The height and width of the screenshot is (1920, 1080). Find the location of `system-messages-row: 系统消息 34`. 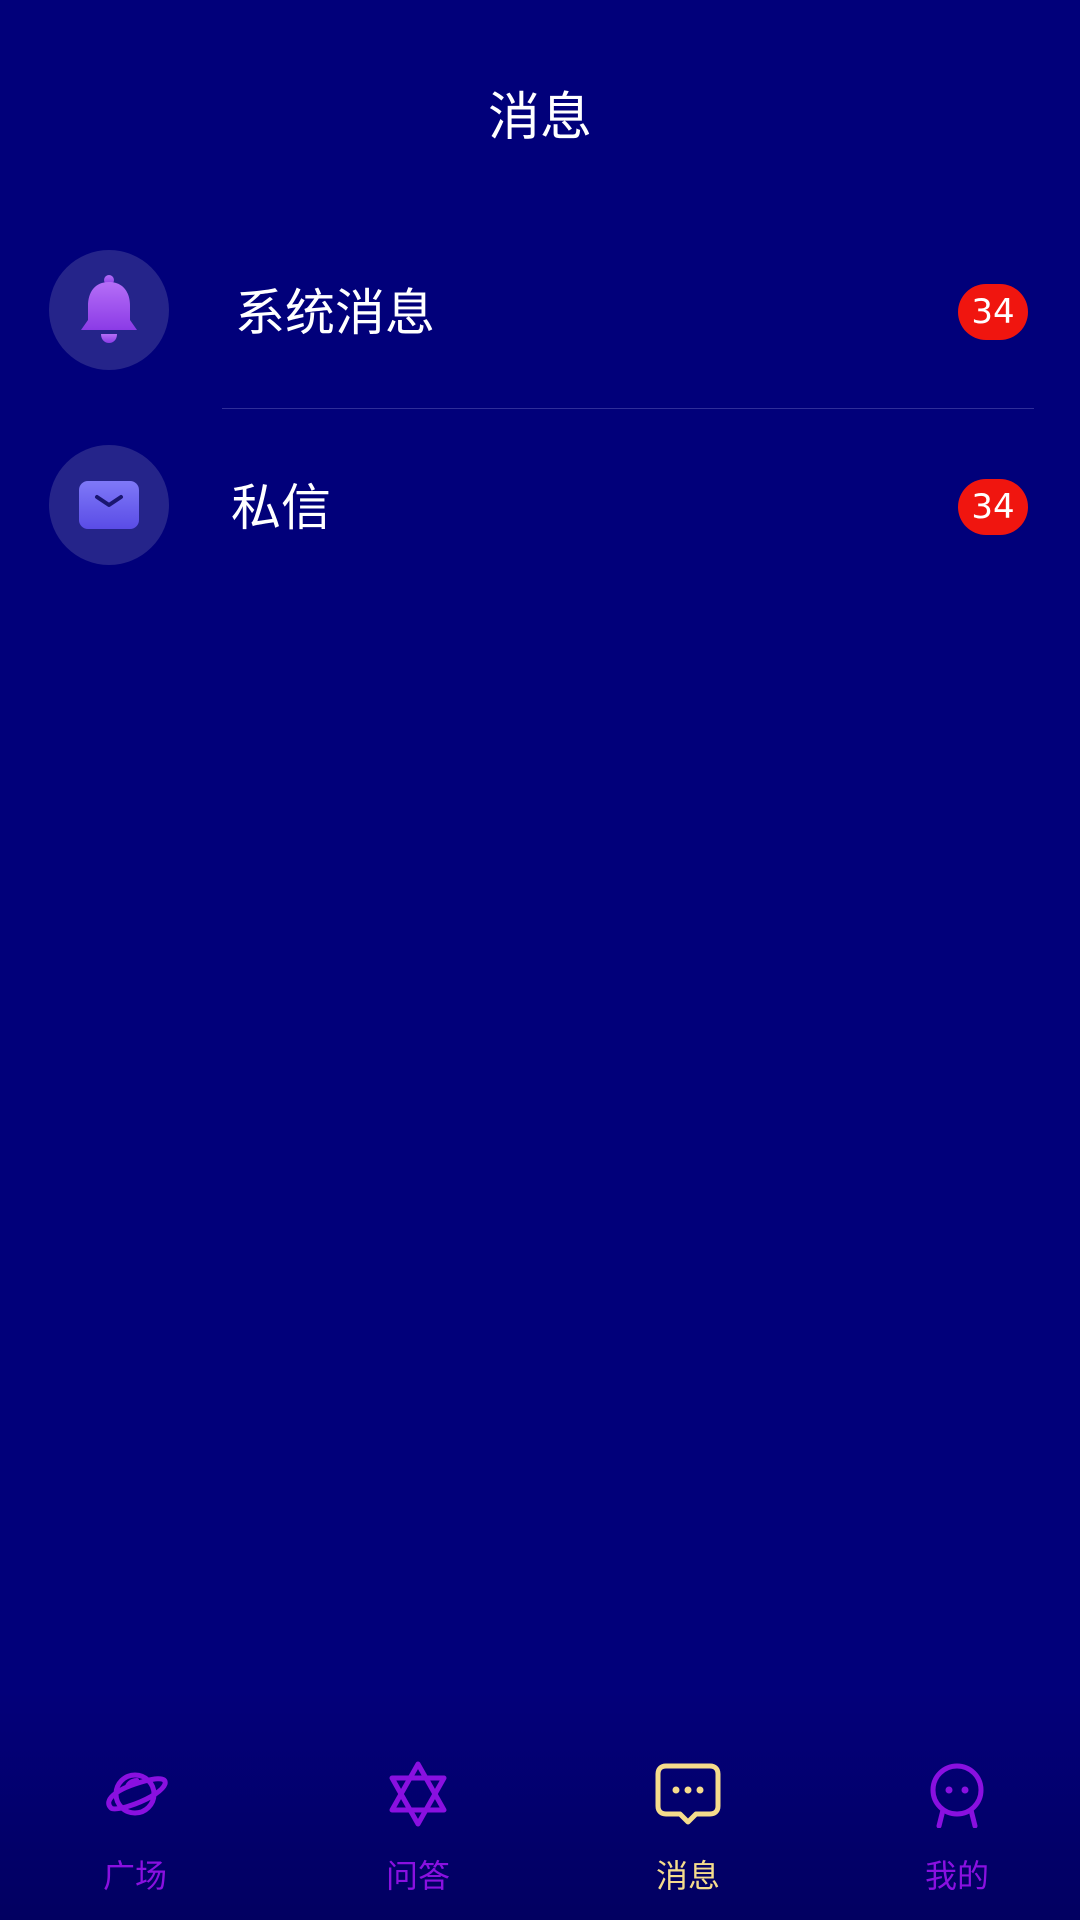

system-messages-row: 系统消息 34 is located at coordinates (540, 310).